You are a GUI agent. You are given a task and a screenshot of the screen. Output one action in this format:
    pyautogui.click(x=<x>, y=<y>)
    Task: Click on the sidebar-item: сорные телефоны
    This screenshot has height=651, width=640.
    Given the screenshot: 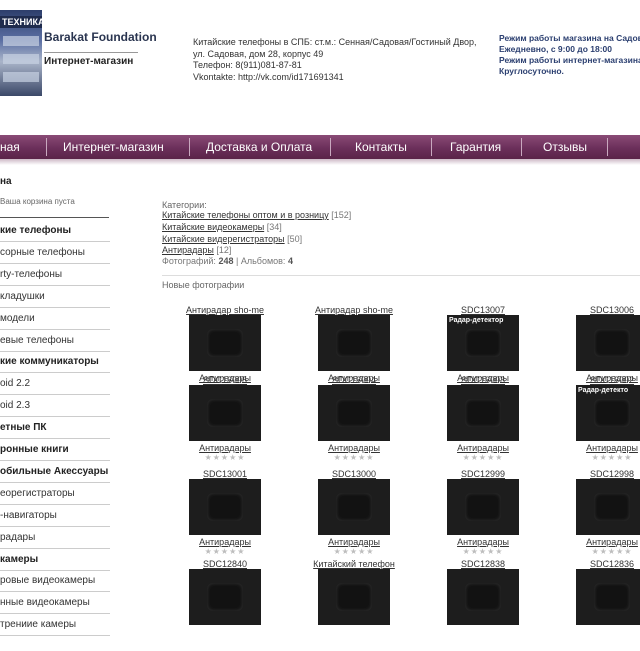 What is the action you would take?
    pyautogui.click(x=55, y=252)
    